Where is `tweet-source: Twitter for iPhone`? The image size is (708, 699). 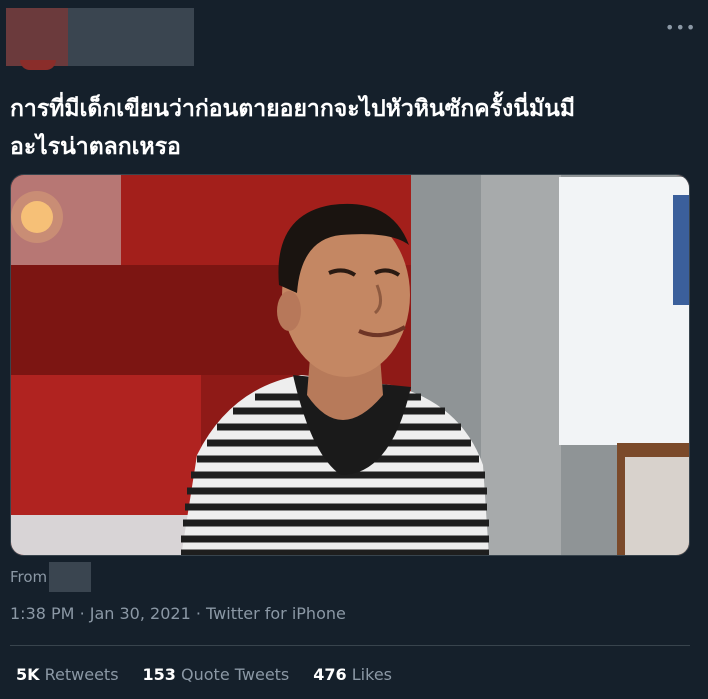 tweet-source: Twitter for iPhone is located at coordinates (276, 613).